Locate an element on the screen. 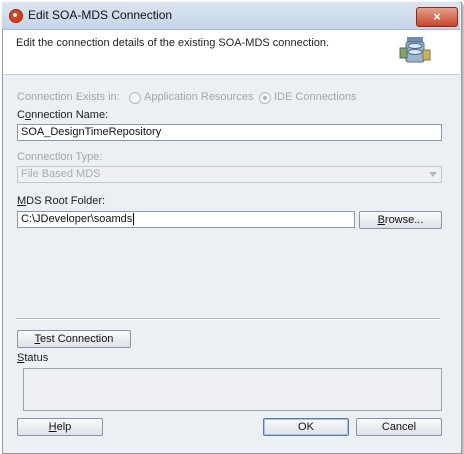  section-divider is located at coordinates (228, 319).